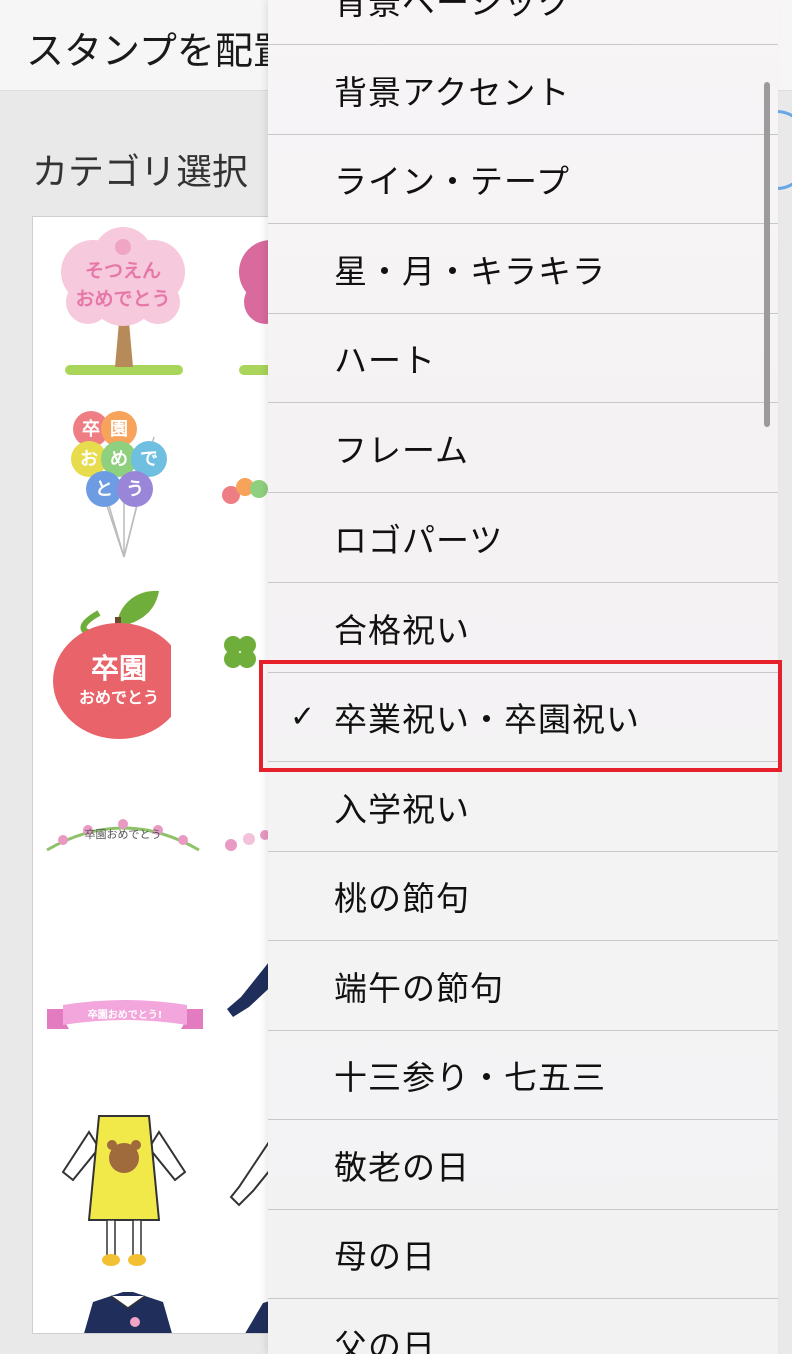 The image size is (792, 1354). Describe the element at coordinates (523, 986) in the screenshot. I see `menu-item-tango-no-sekku: 端午の節句` at that location.